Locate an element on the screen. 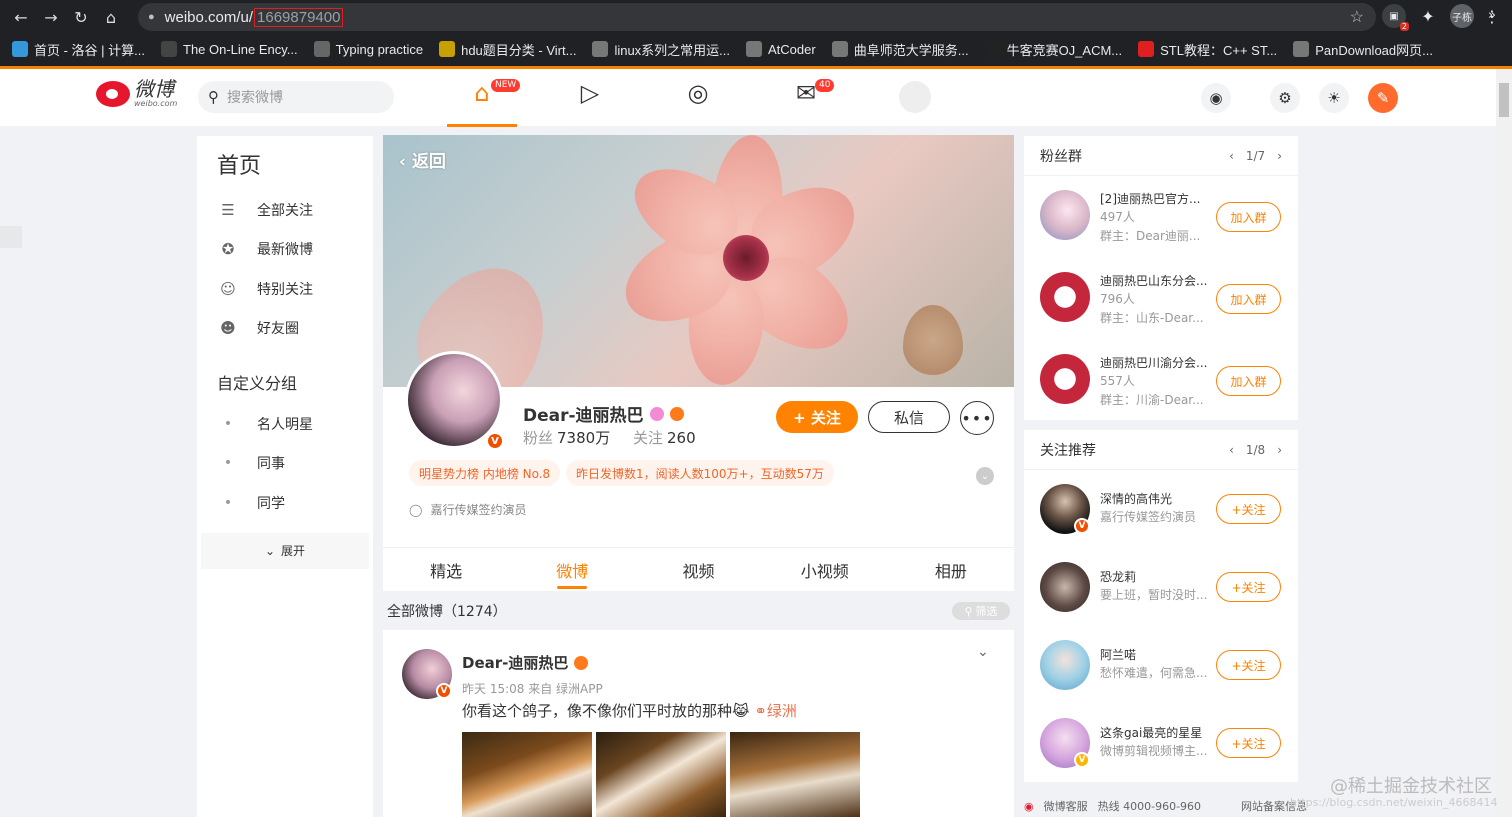 The height and width of the screenshot is (817, 1512). user-name: 深情的高伟光 is located at coordinates (1155, 498).